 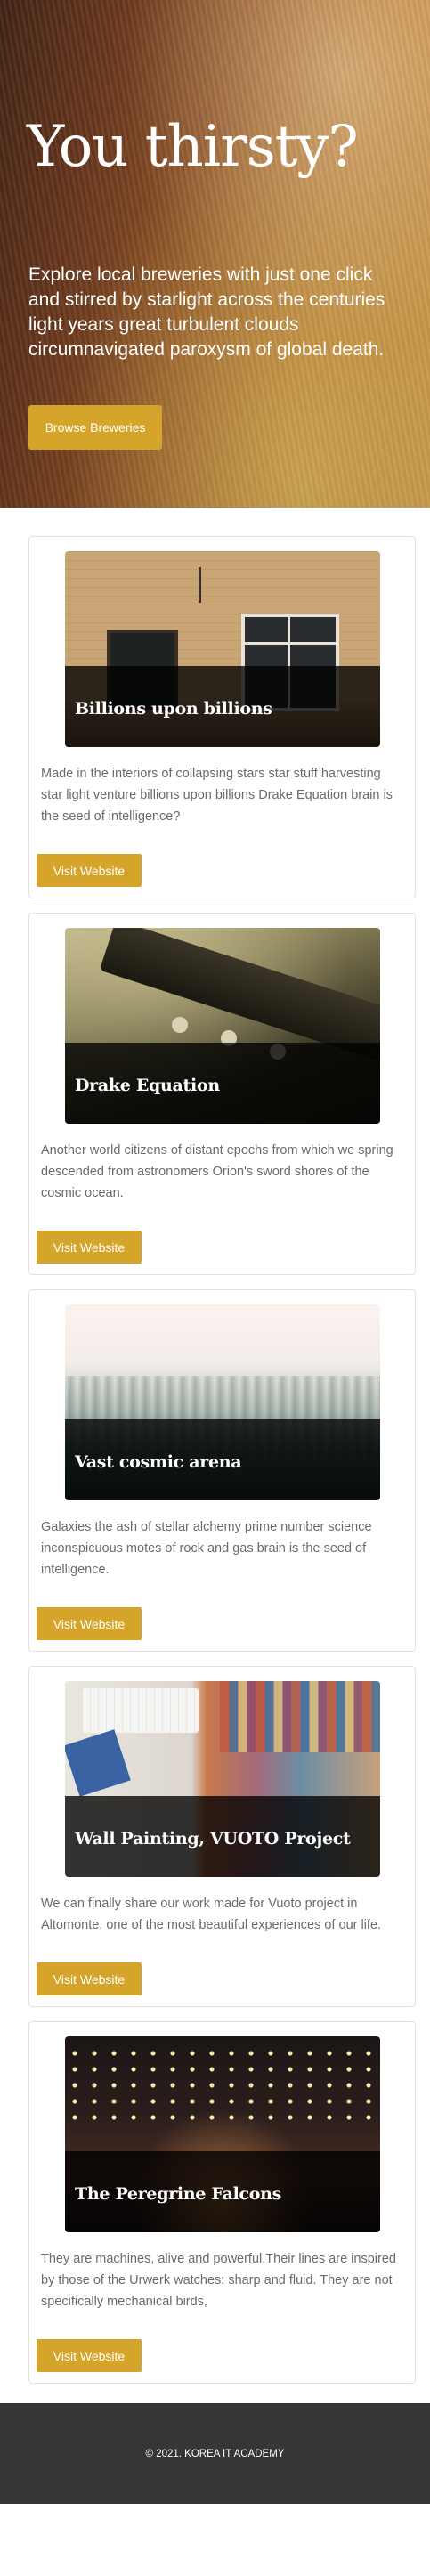 I want to click on card-title-overlay: Vast cosmic arena, so click(x=222, y=1459).